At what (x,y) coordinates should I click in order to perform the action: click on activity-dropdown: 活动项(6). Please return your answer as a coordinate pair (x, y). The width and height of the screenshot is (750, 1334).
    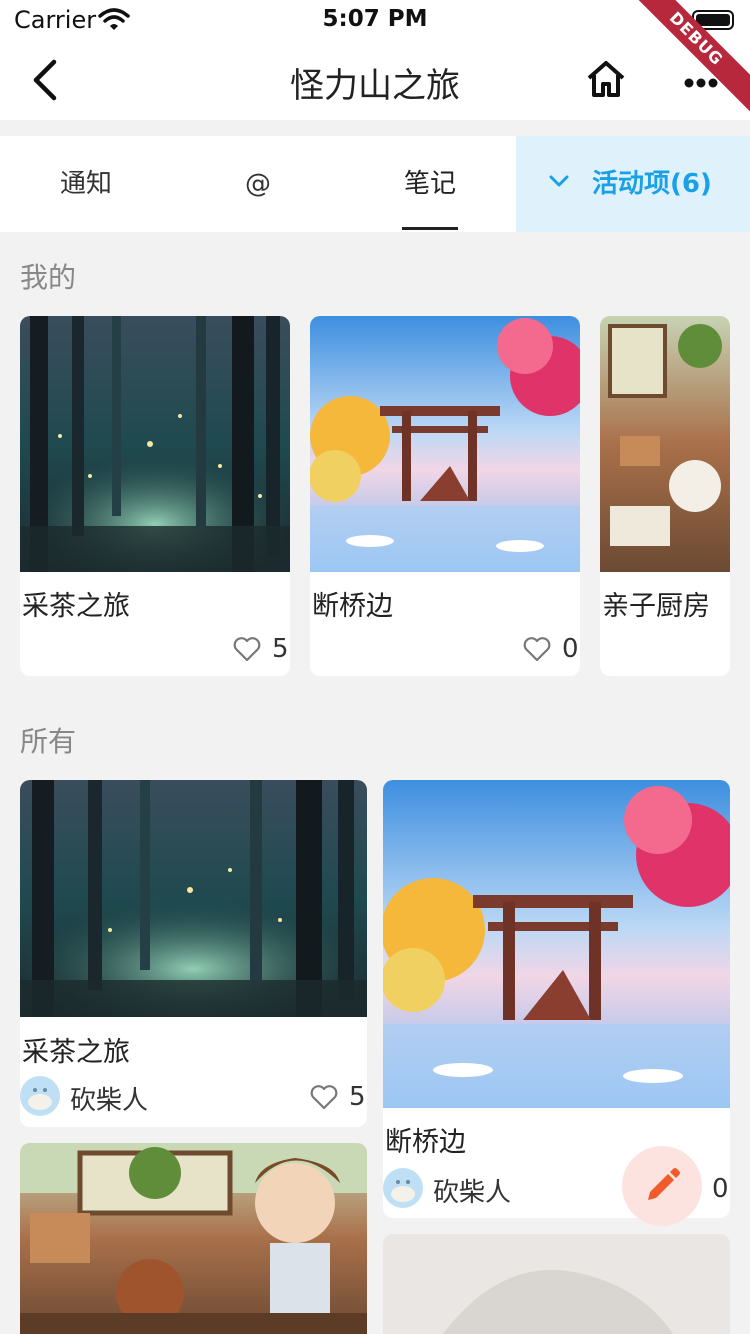
    Looking at the image, I should click on (633, 184).